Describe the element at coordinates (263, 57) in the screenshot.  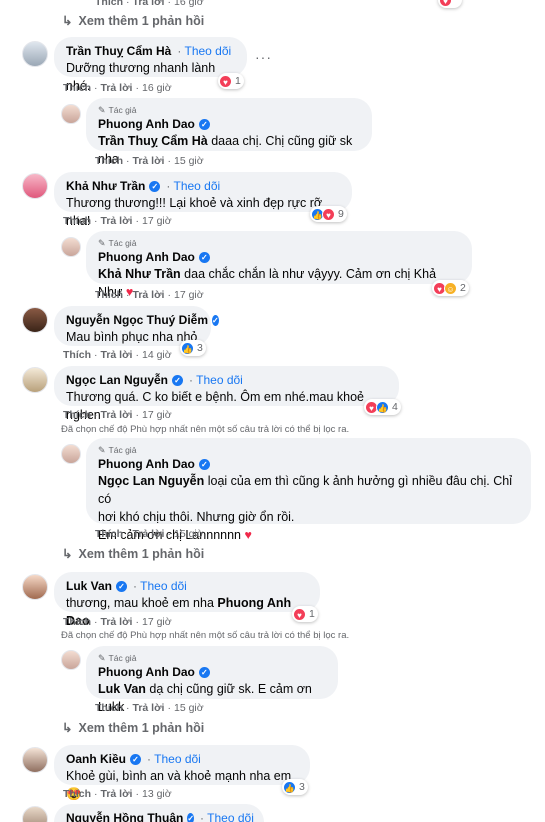
I see `more-options-icon: ···` at that location.